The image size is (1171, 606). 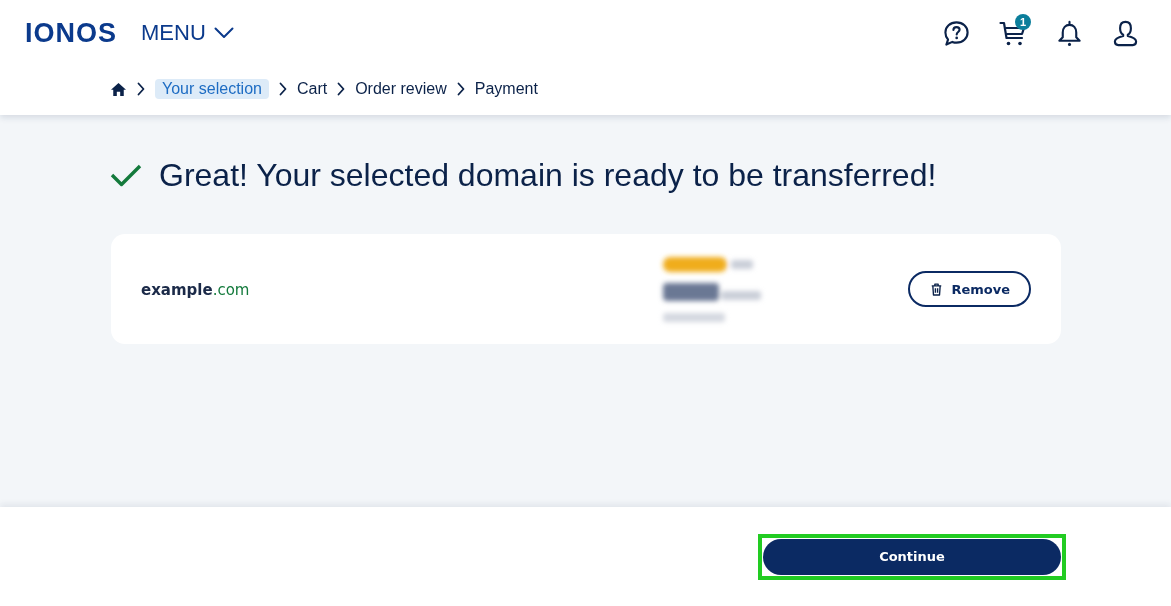 What do you see at coordinates (118, 89) in the screenshot?
I see `home-icon` at bounding box center [118, 89].